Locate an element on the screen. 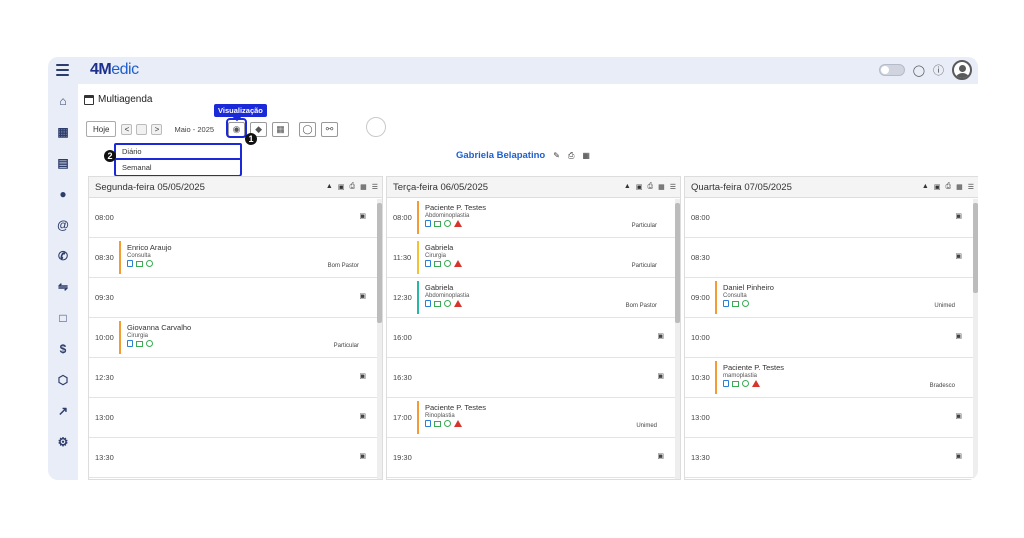  doctor-name: Gabriela Belapatino is located at coordinates (500, 155).